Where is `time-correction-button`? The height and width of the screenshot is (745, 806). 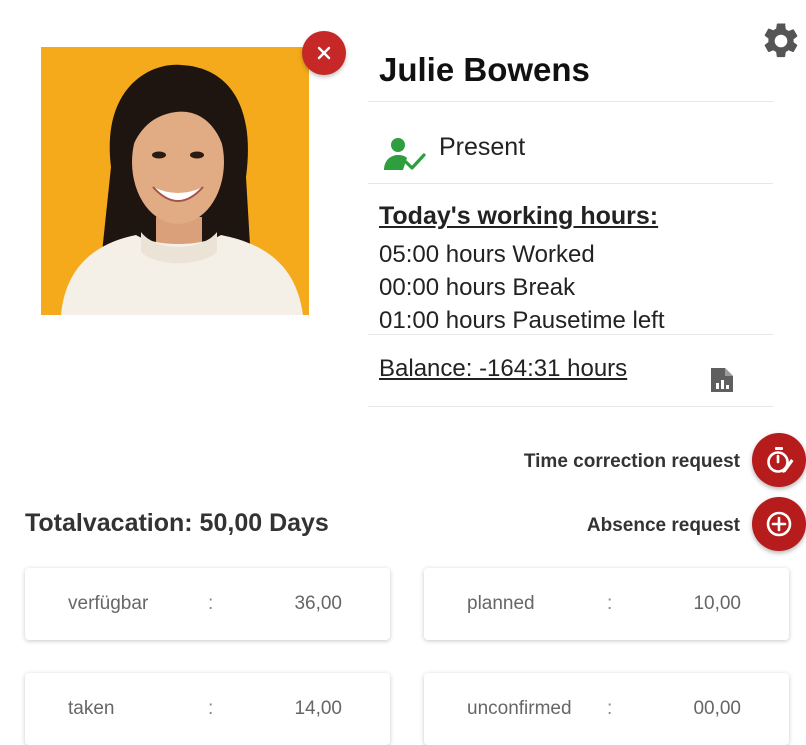 time-correction-button is located at coordinates (779, 460).